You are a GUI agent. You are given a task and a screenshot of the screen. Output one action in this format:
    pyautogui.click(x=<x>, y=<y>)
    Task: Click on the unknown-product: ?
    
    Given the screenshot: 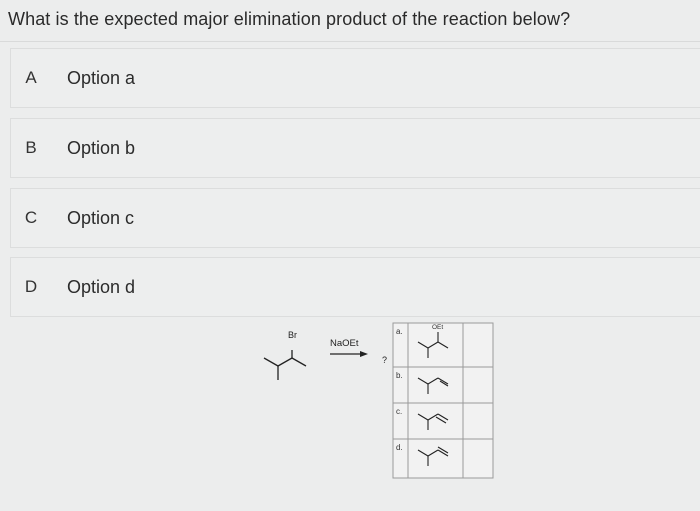 What is the action you would take?
    pyautogui.click(x=384, y=360)
    